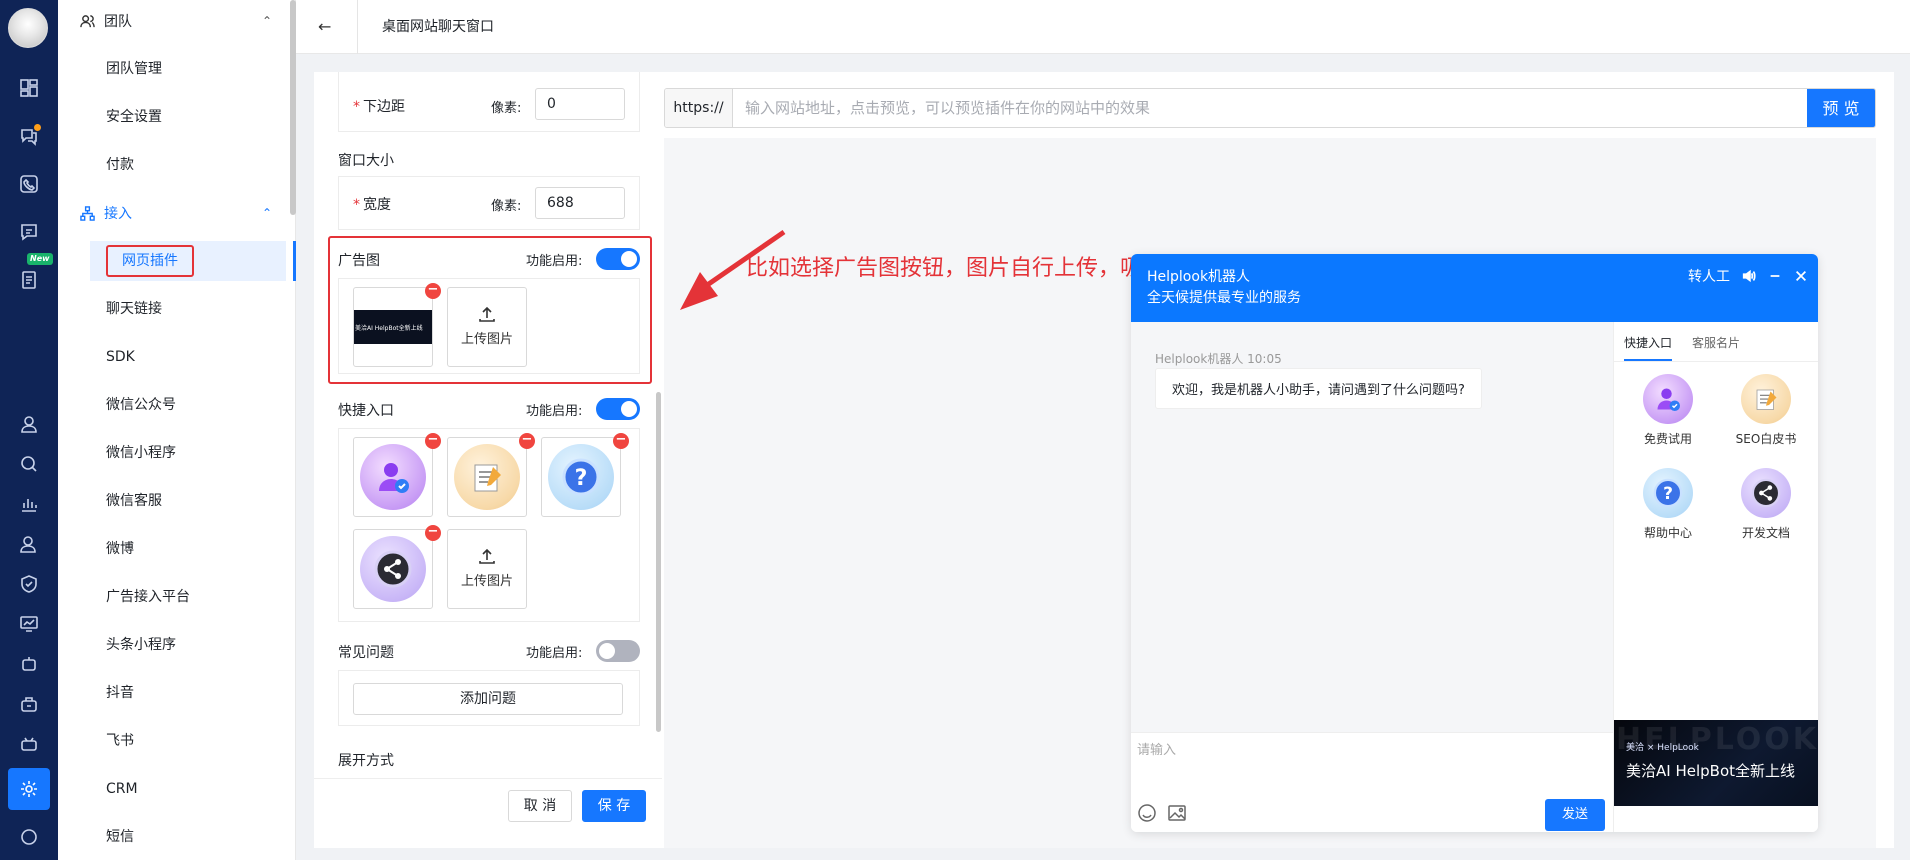  What do you see at coordinates (29, 136) in the screenshot?
I see `conversations-icon` at bounding box center [29, 136].